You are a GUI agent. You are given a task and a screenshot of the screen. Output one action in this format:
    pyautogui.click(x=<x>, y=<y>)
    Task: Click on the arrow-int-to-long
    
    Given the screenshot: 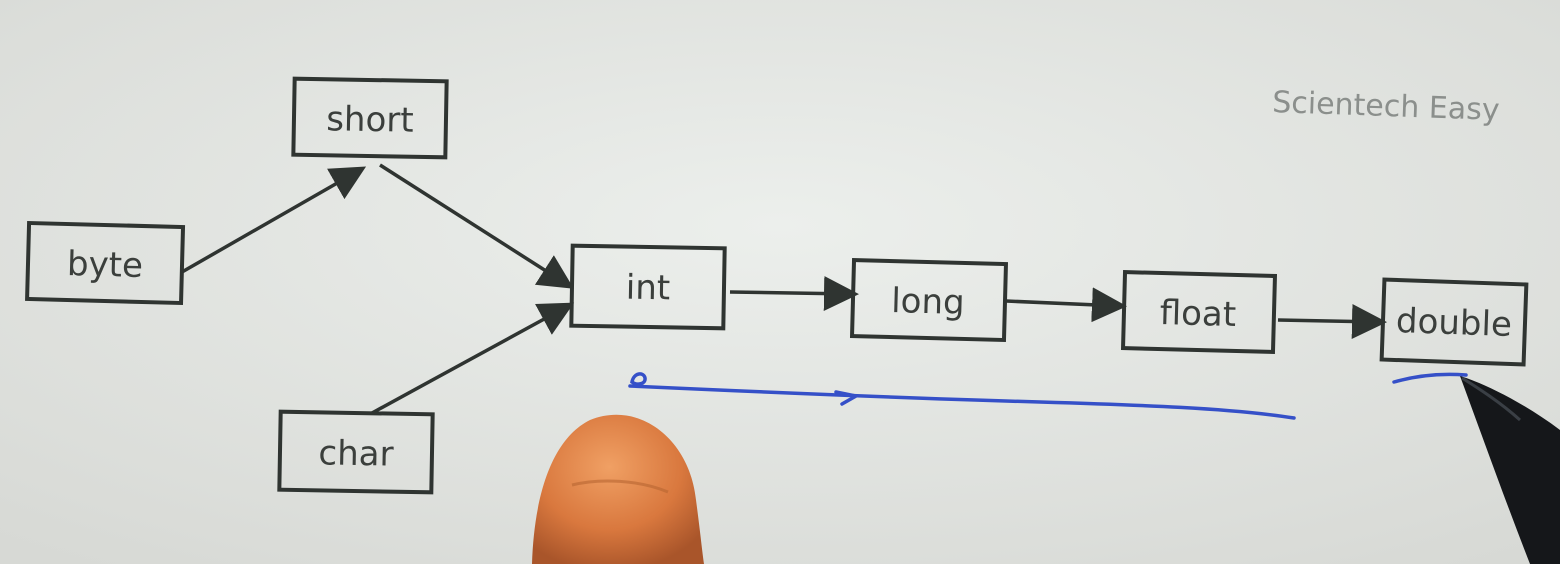 What is the action you would take?
    pyautogui.click(x=794, y=294)
    